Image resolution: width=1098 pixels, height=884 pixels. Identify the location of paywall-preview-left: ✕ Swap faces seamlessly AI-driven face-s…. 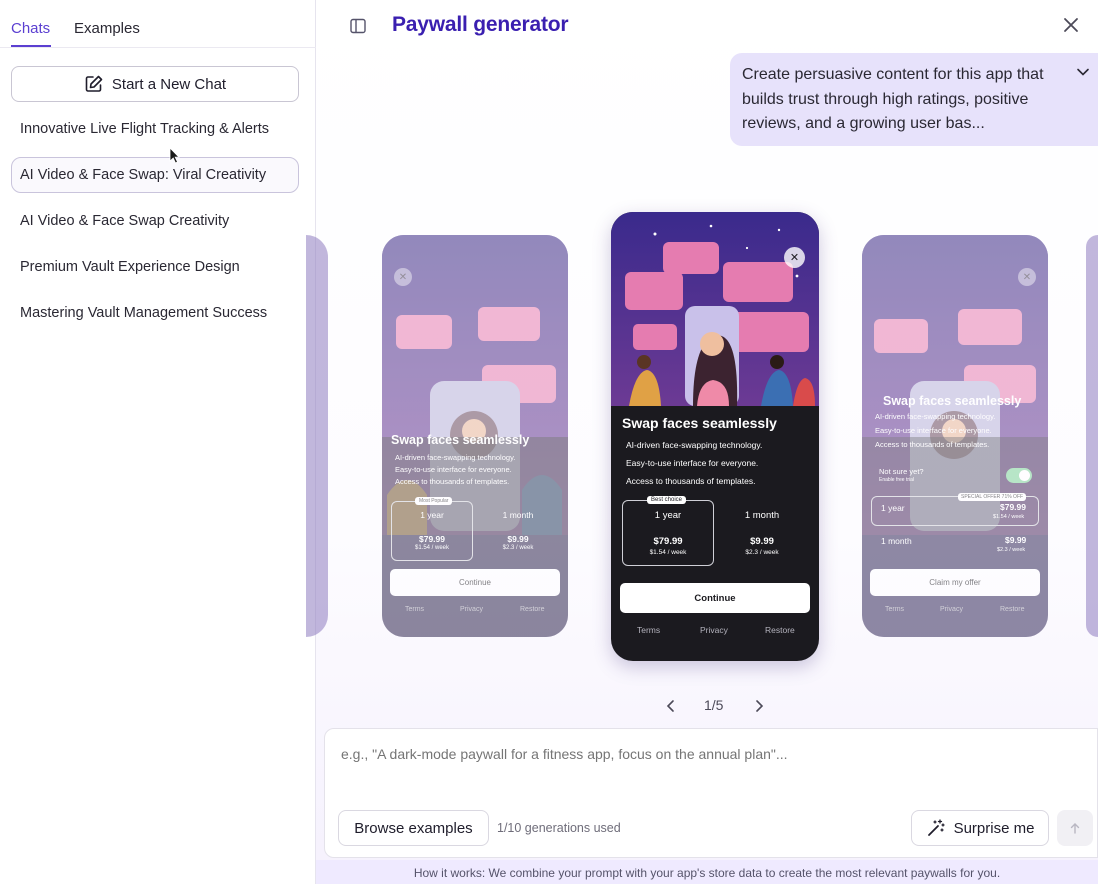
(475, 436).